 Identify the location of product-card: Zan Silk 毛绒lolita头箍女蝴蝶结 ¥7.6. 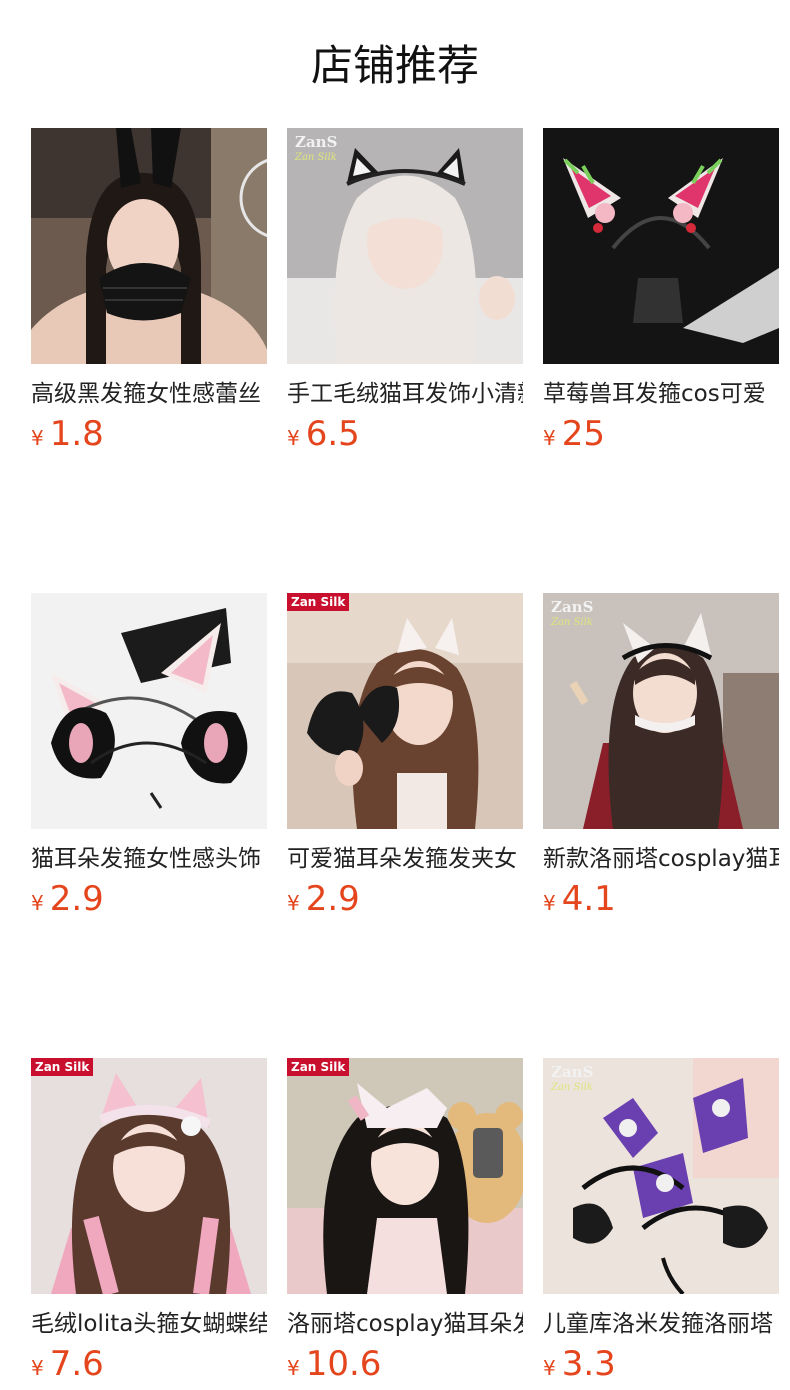
(149, 1224).